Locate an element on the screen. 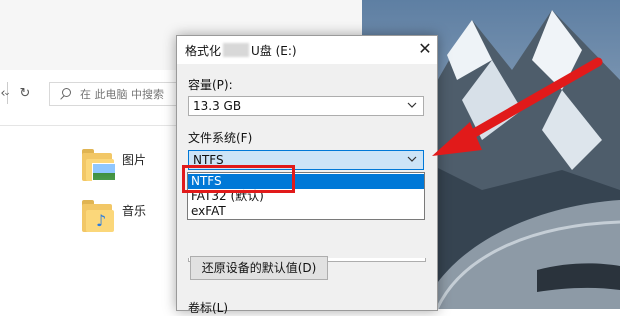  pointer-arrow is located at coordinates (517, 106).